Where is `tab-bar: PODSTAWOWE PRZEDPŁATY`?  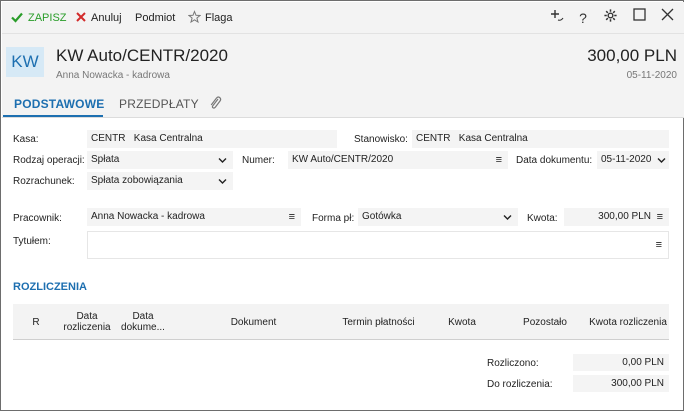 tab-bar: PODSTAWOWE PRZEDPŁATY is located at coordinates (343, 103).